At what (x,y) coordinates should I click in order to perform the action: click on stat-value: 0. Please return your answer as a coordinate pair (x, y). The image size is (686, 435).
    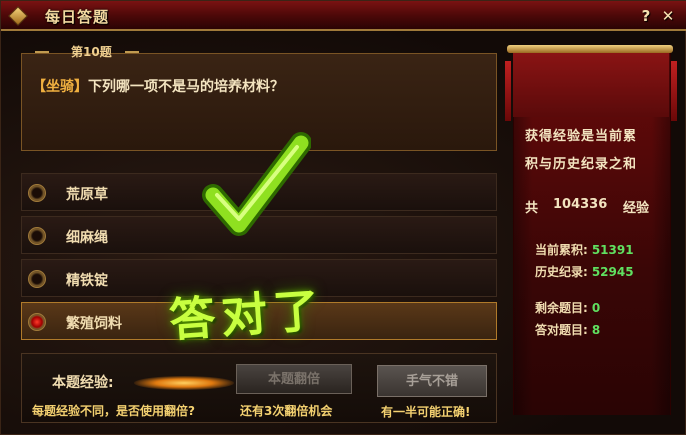
    Looking at the image, I should click on (596, 308).